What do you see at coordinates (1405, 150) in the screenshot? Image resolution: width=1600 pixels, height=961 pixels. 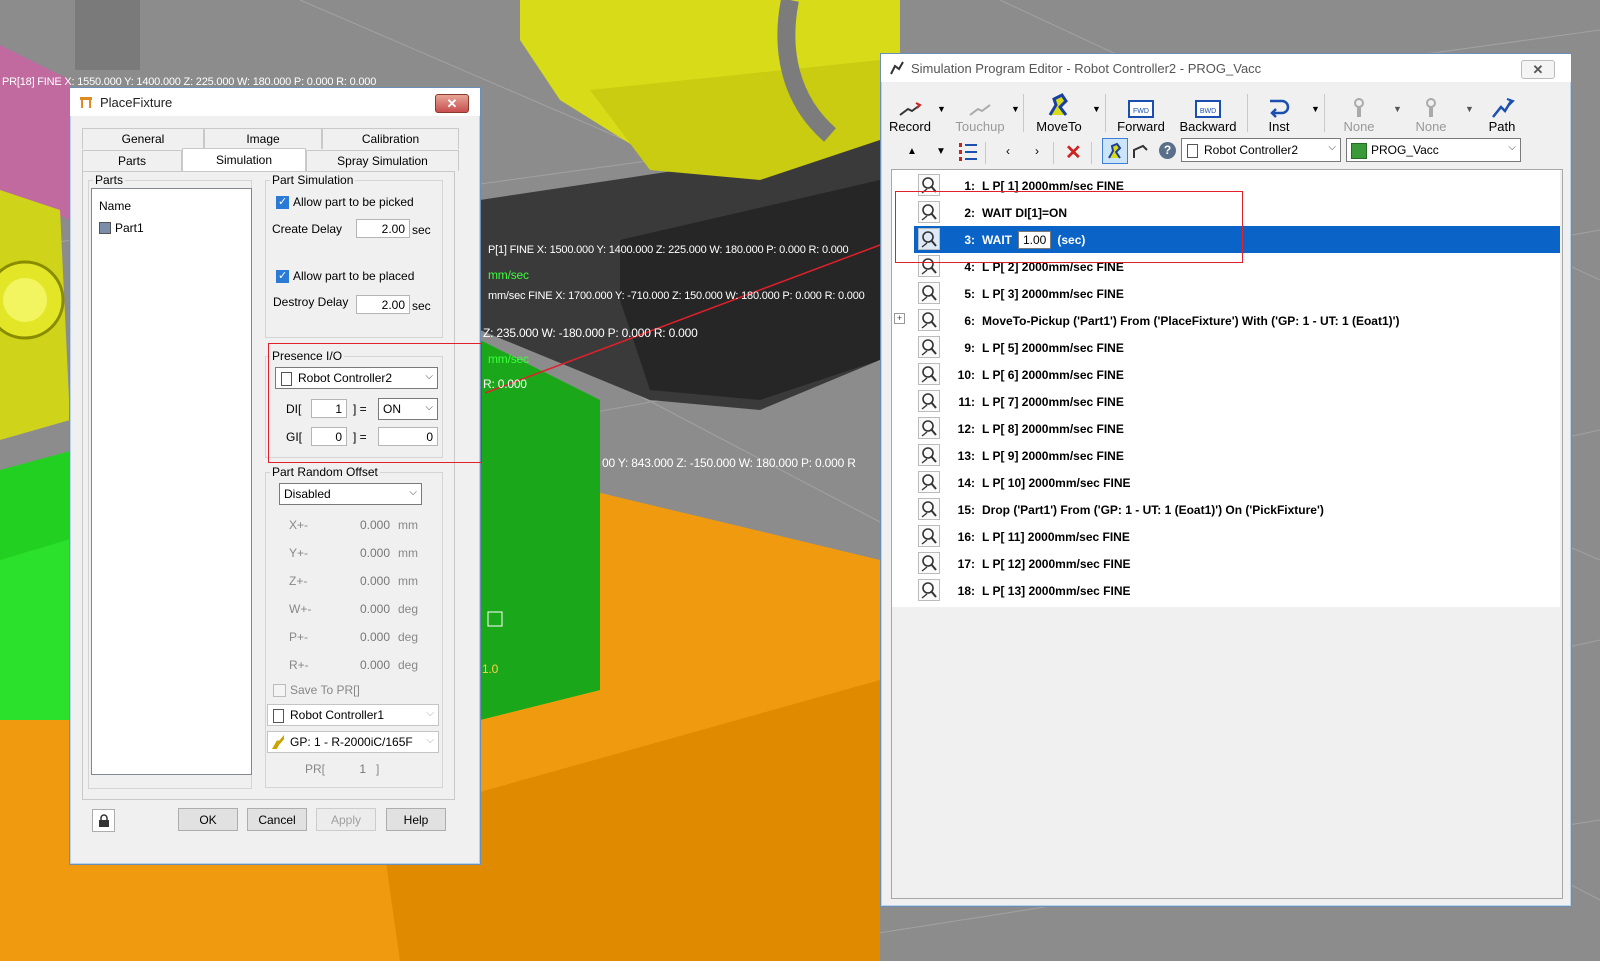 I see `program-value: PROG_Vacc` at bounding box center [1405, 150].